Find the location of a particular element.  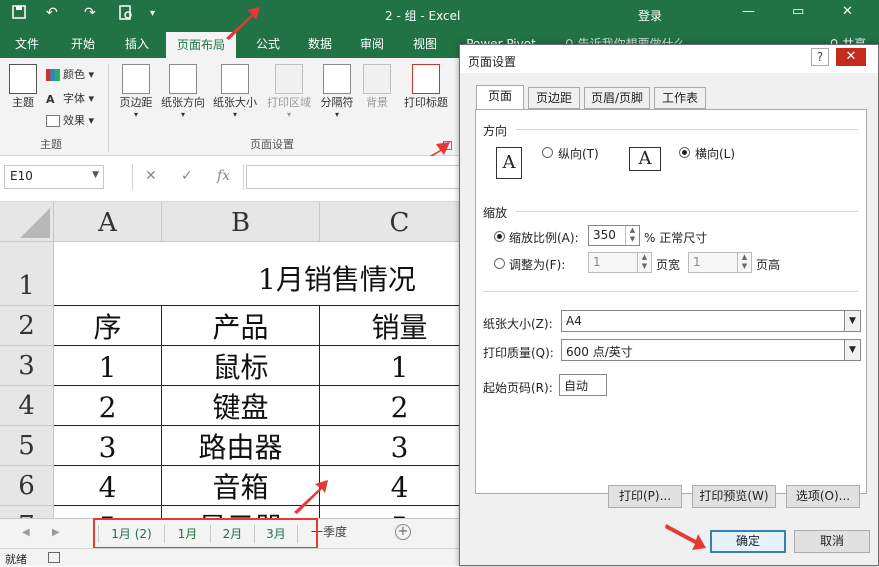

row-header: 4 is located at coordinates (27, 406).